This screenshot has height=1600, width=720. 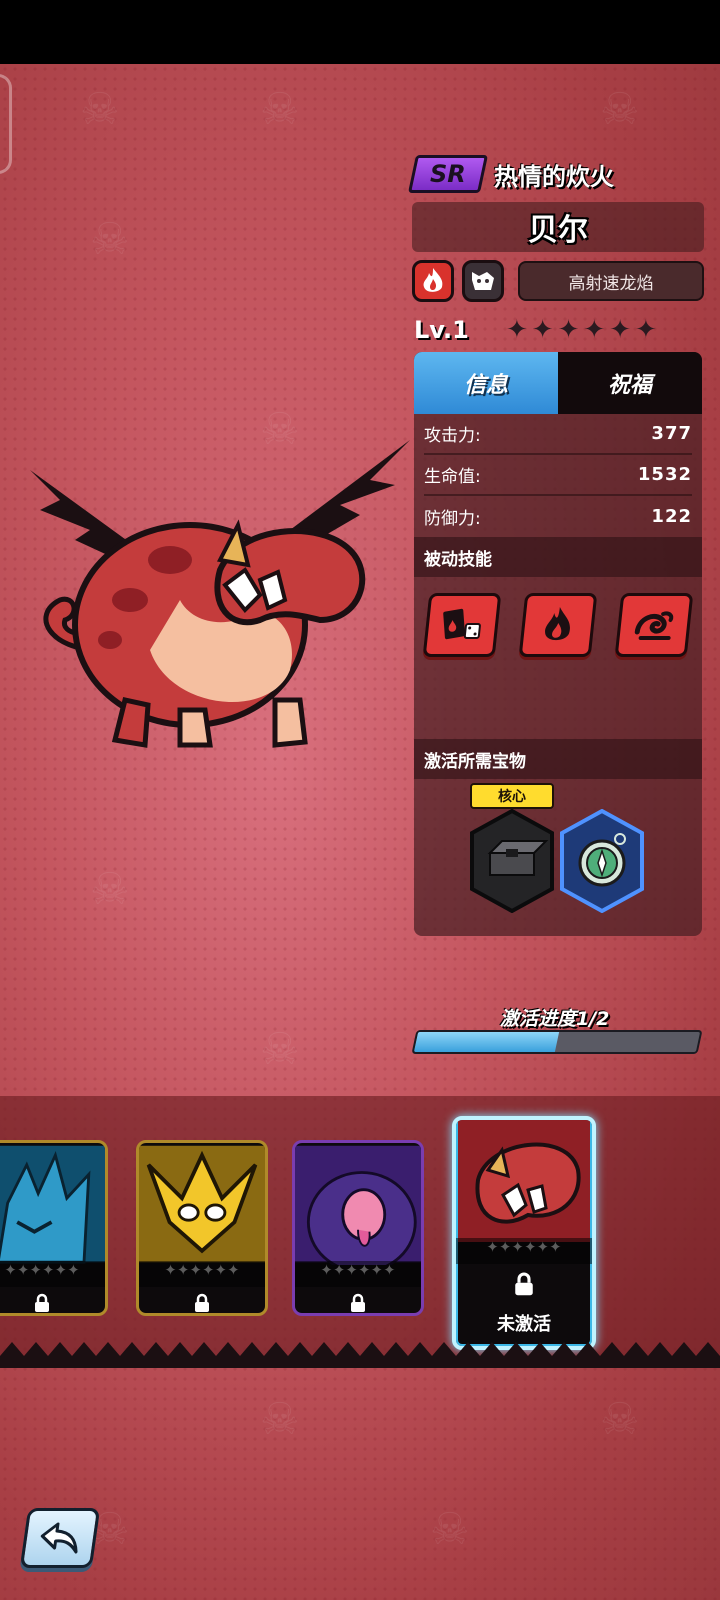 I want to click on wind-swirl-icon, so click(x=654, y=625).